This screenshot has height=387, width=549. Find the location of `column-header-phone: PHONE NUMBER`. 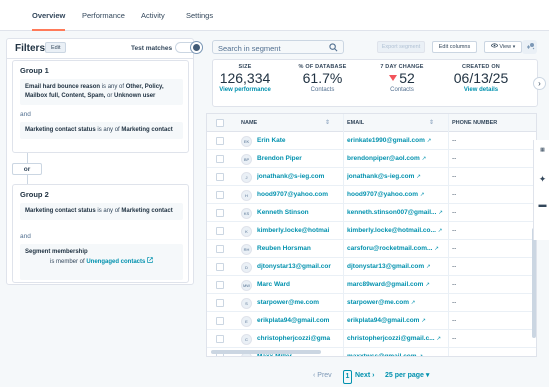

column-header-phone: PHONE NUMBER is located at coordinates (474, 123).